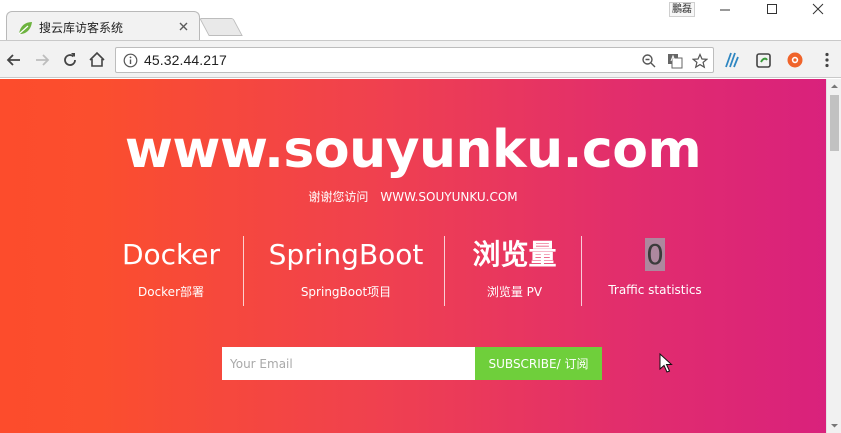 The image size is (841, 433). Describe the element at coordinates (348, 363) in the screenshot. I see `email-field` at that location.